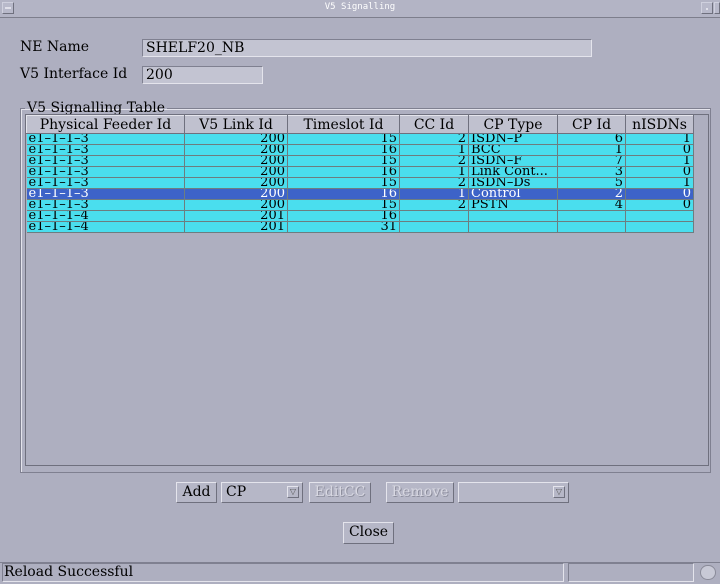 This screenshot has width=720, height=584. Describe the element at coordinates (591, 124) in the screenshot. I see `col-cp-id: CP Id` at that location.